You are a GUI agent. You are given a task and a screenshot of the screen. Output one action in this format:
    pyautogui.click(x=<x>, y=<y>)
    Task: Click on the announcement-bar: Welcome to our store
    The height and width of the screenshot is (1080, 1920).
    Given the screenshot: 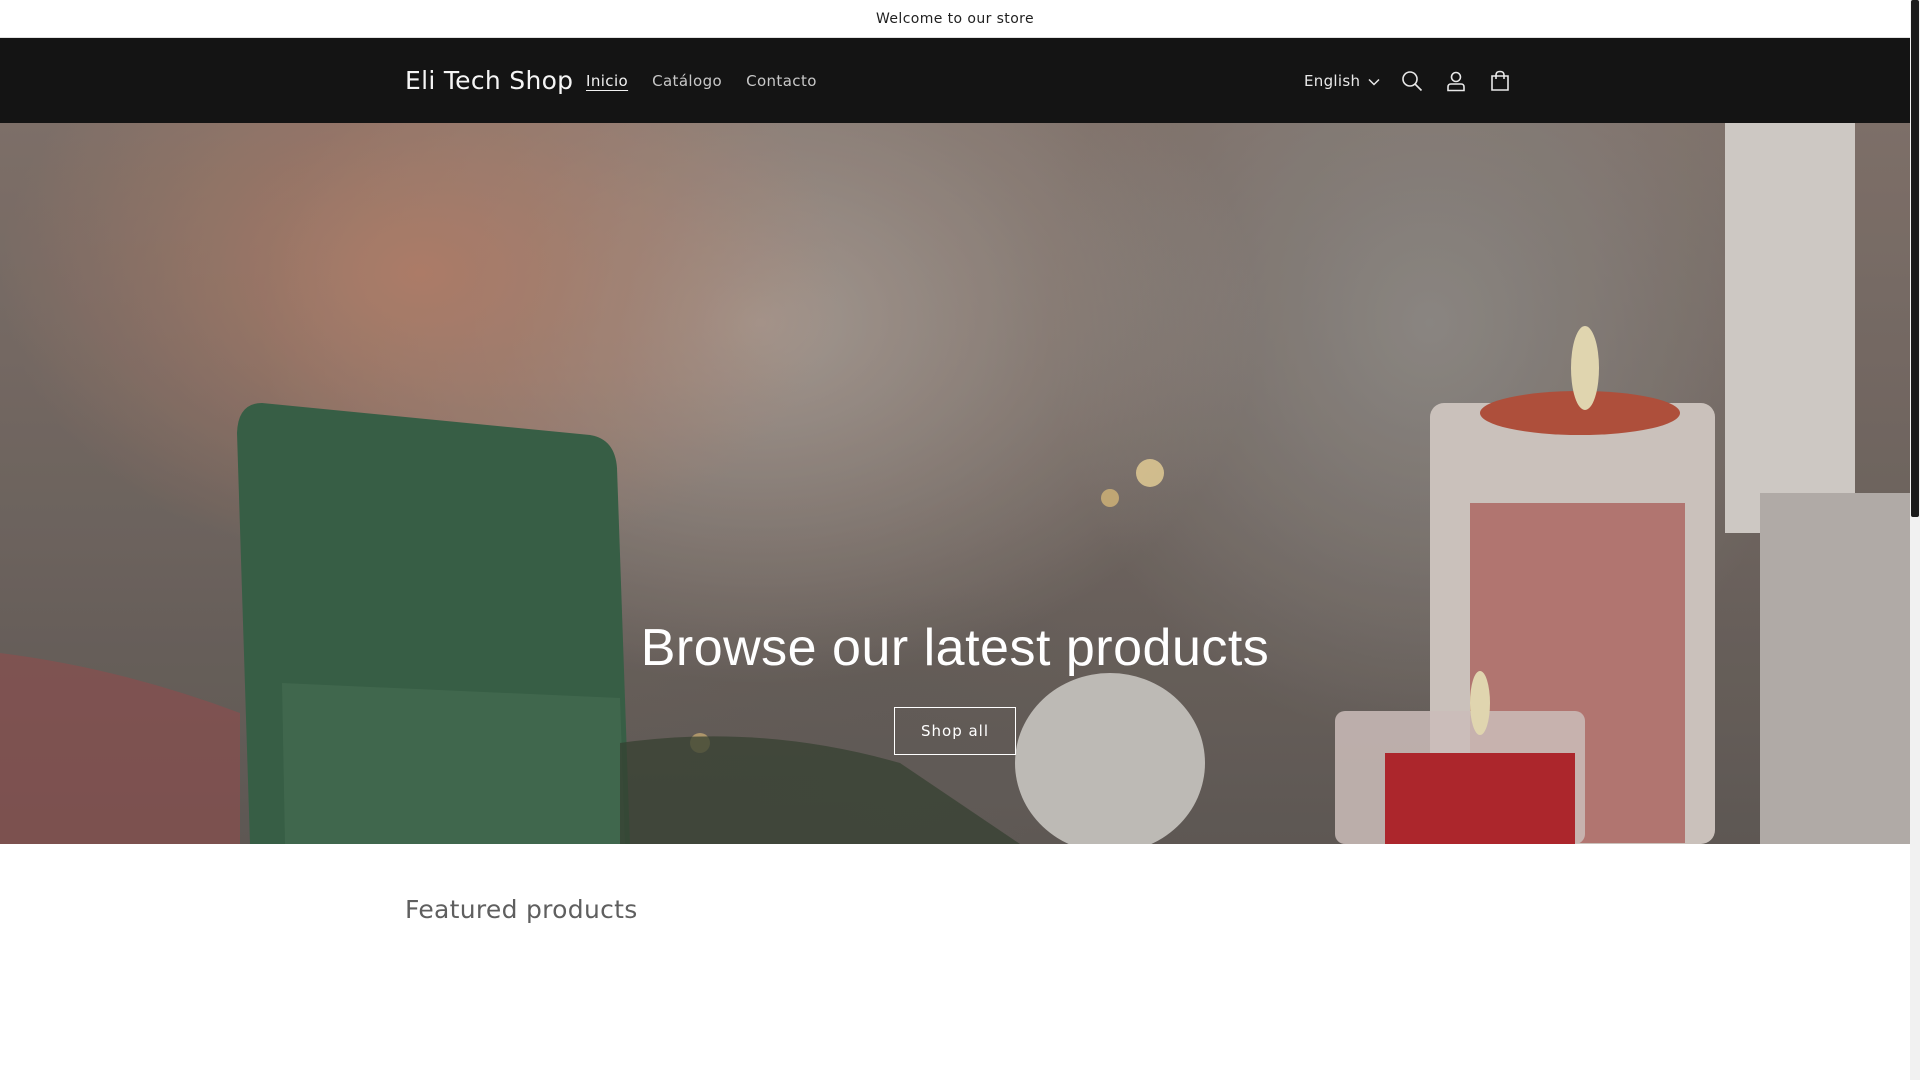 What is the action you would take?
    pyautogui.click(x=955, y=19)
    